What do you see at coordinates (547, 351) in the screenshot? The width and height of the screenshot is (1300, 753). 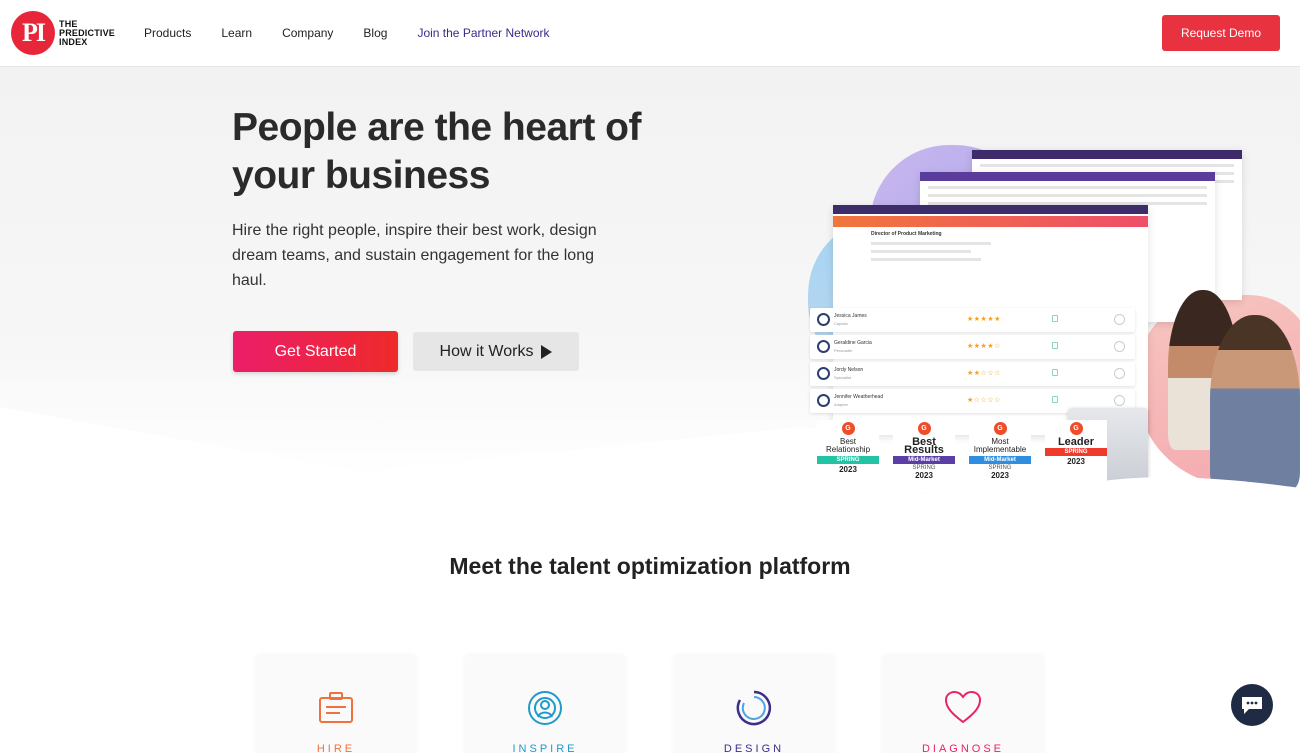 I see `play-icon` at bounding box center [547, 351].